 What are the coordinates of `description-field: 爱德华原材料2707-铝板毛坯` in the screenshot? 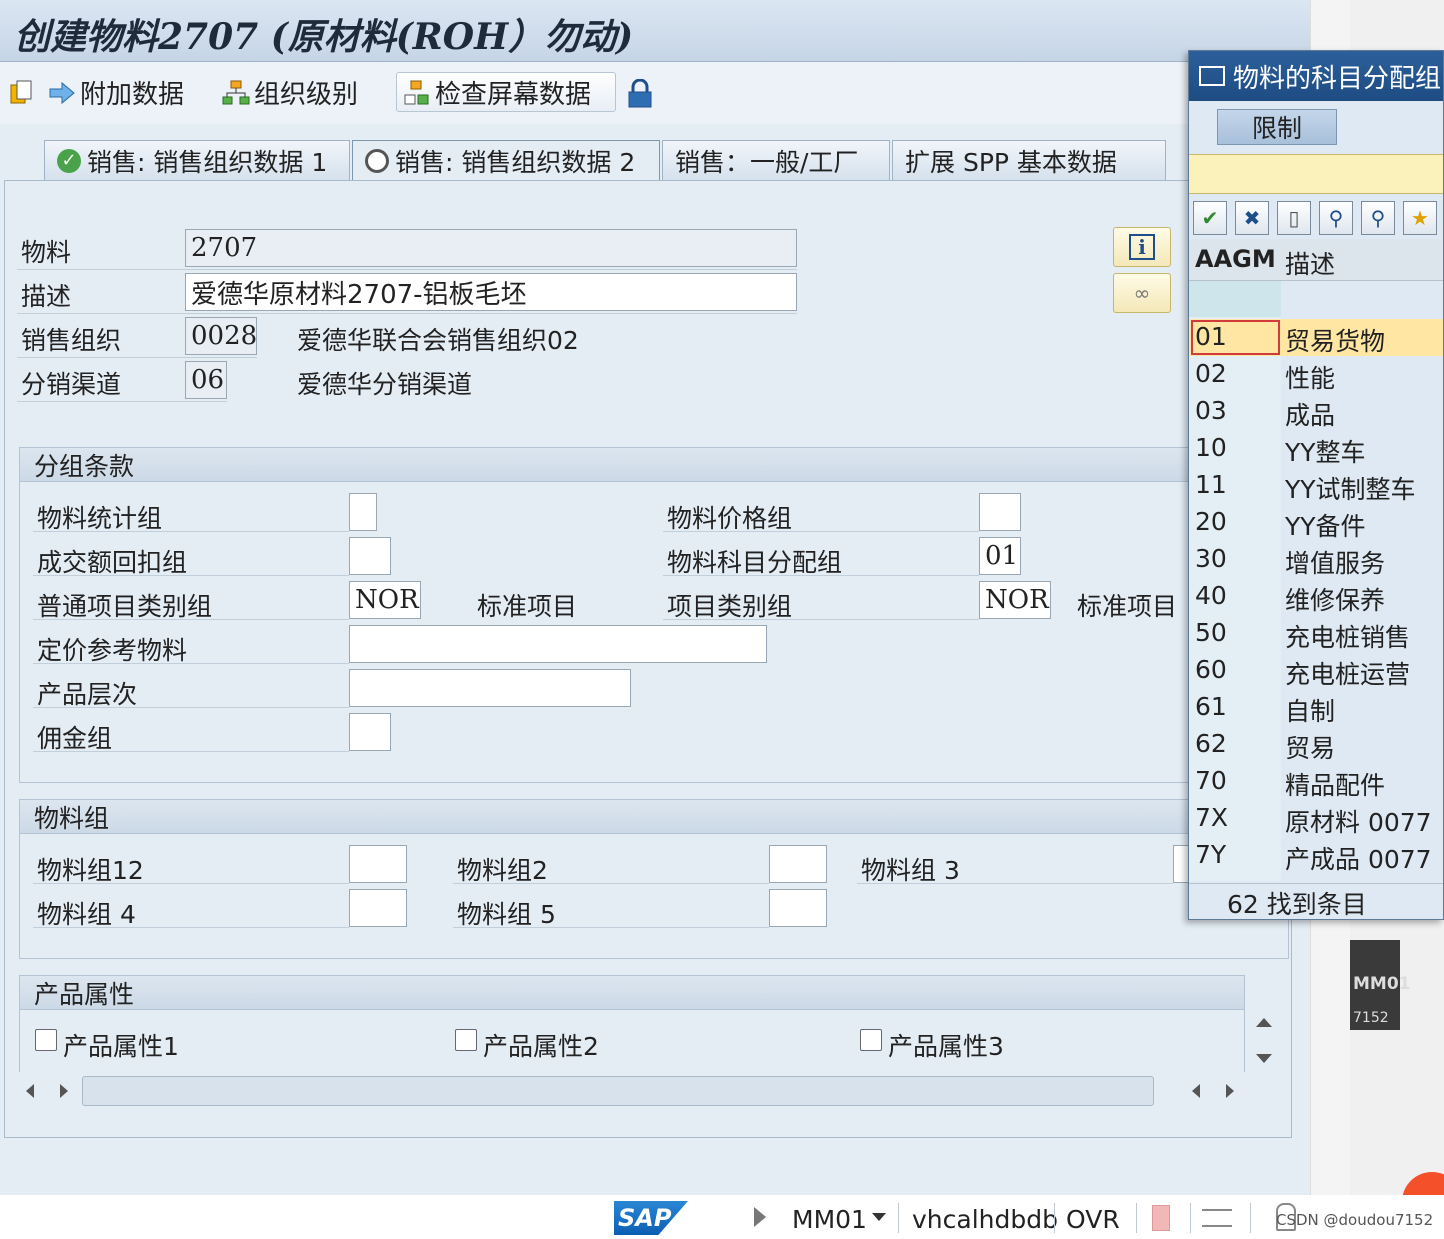 It's located at (491, 292).